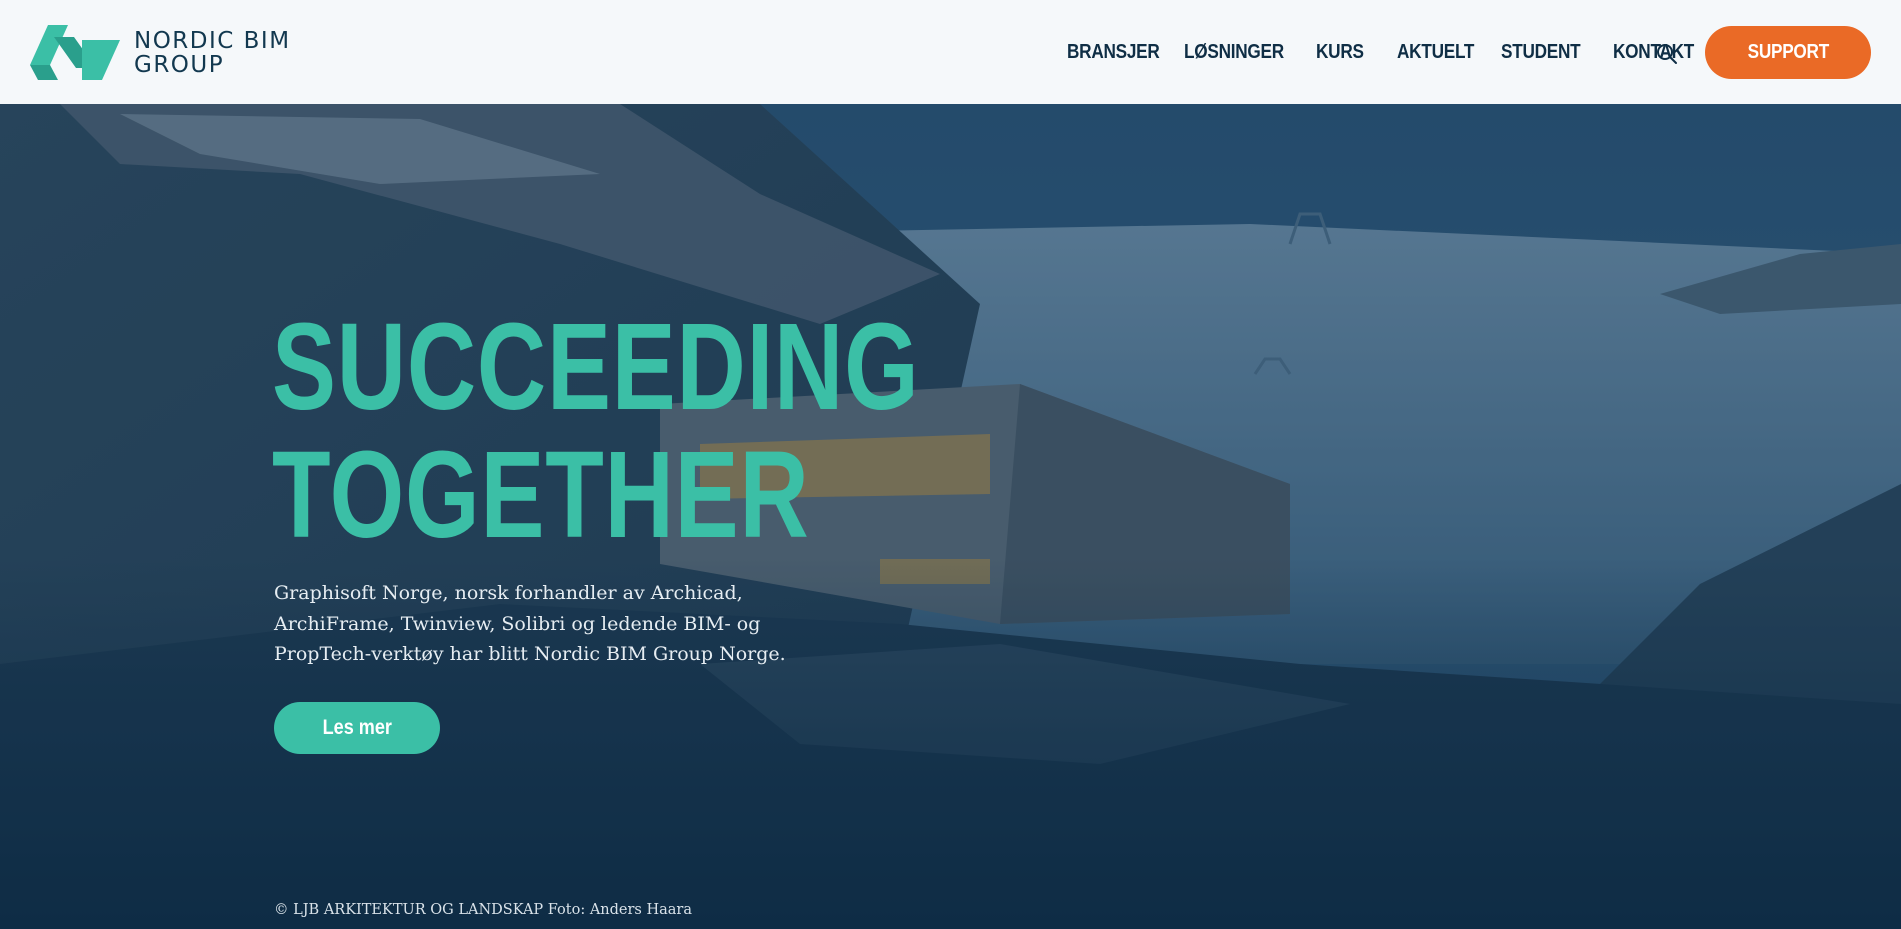 The height and width of the screenshot is (929, 1901). What do you see at coordinates (179, 64) in the screenshot?
I see `logo-name-line2: GROUP` at bounding box center [179, 64].